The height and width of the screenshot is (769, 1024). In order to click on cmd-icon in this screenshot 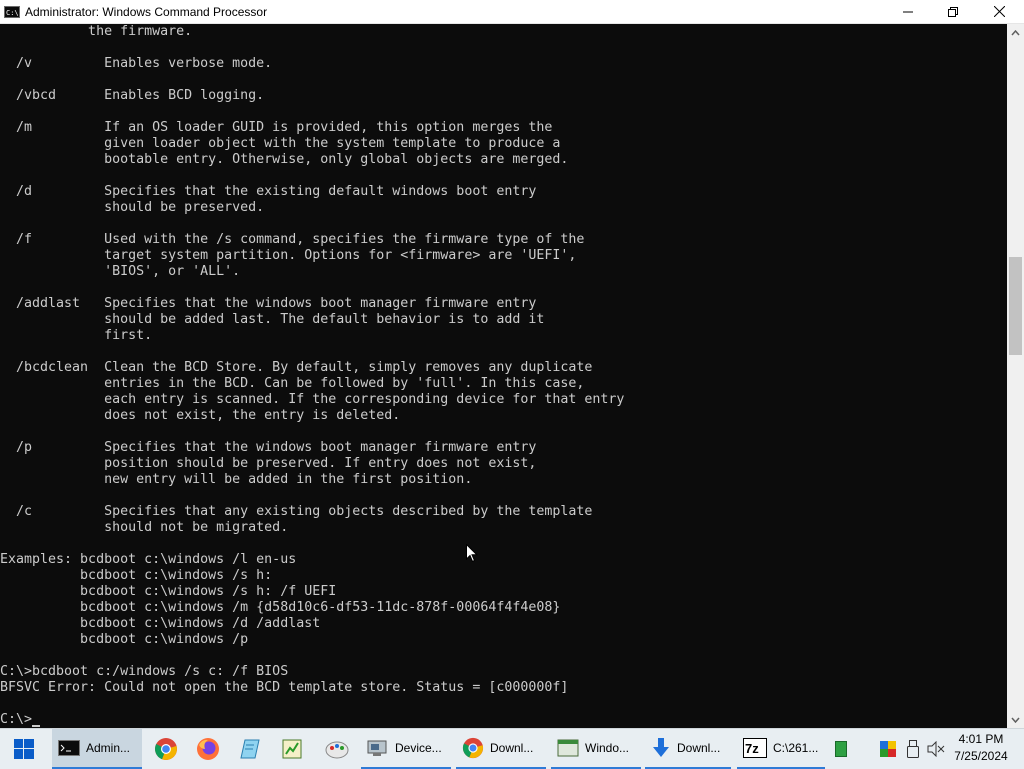, I will do `click(69, 748)`.